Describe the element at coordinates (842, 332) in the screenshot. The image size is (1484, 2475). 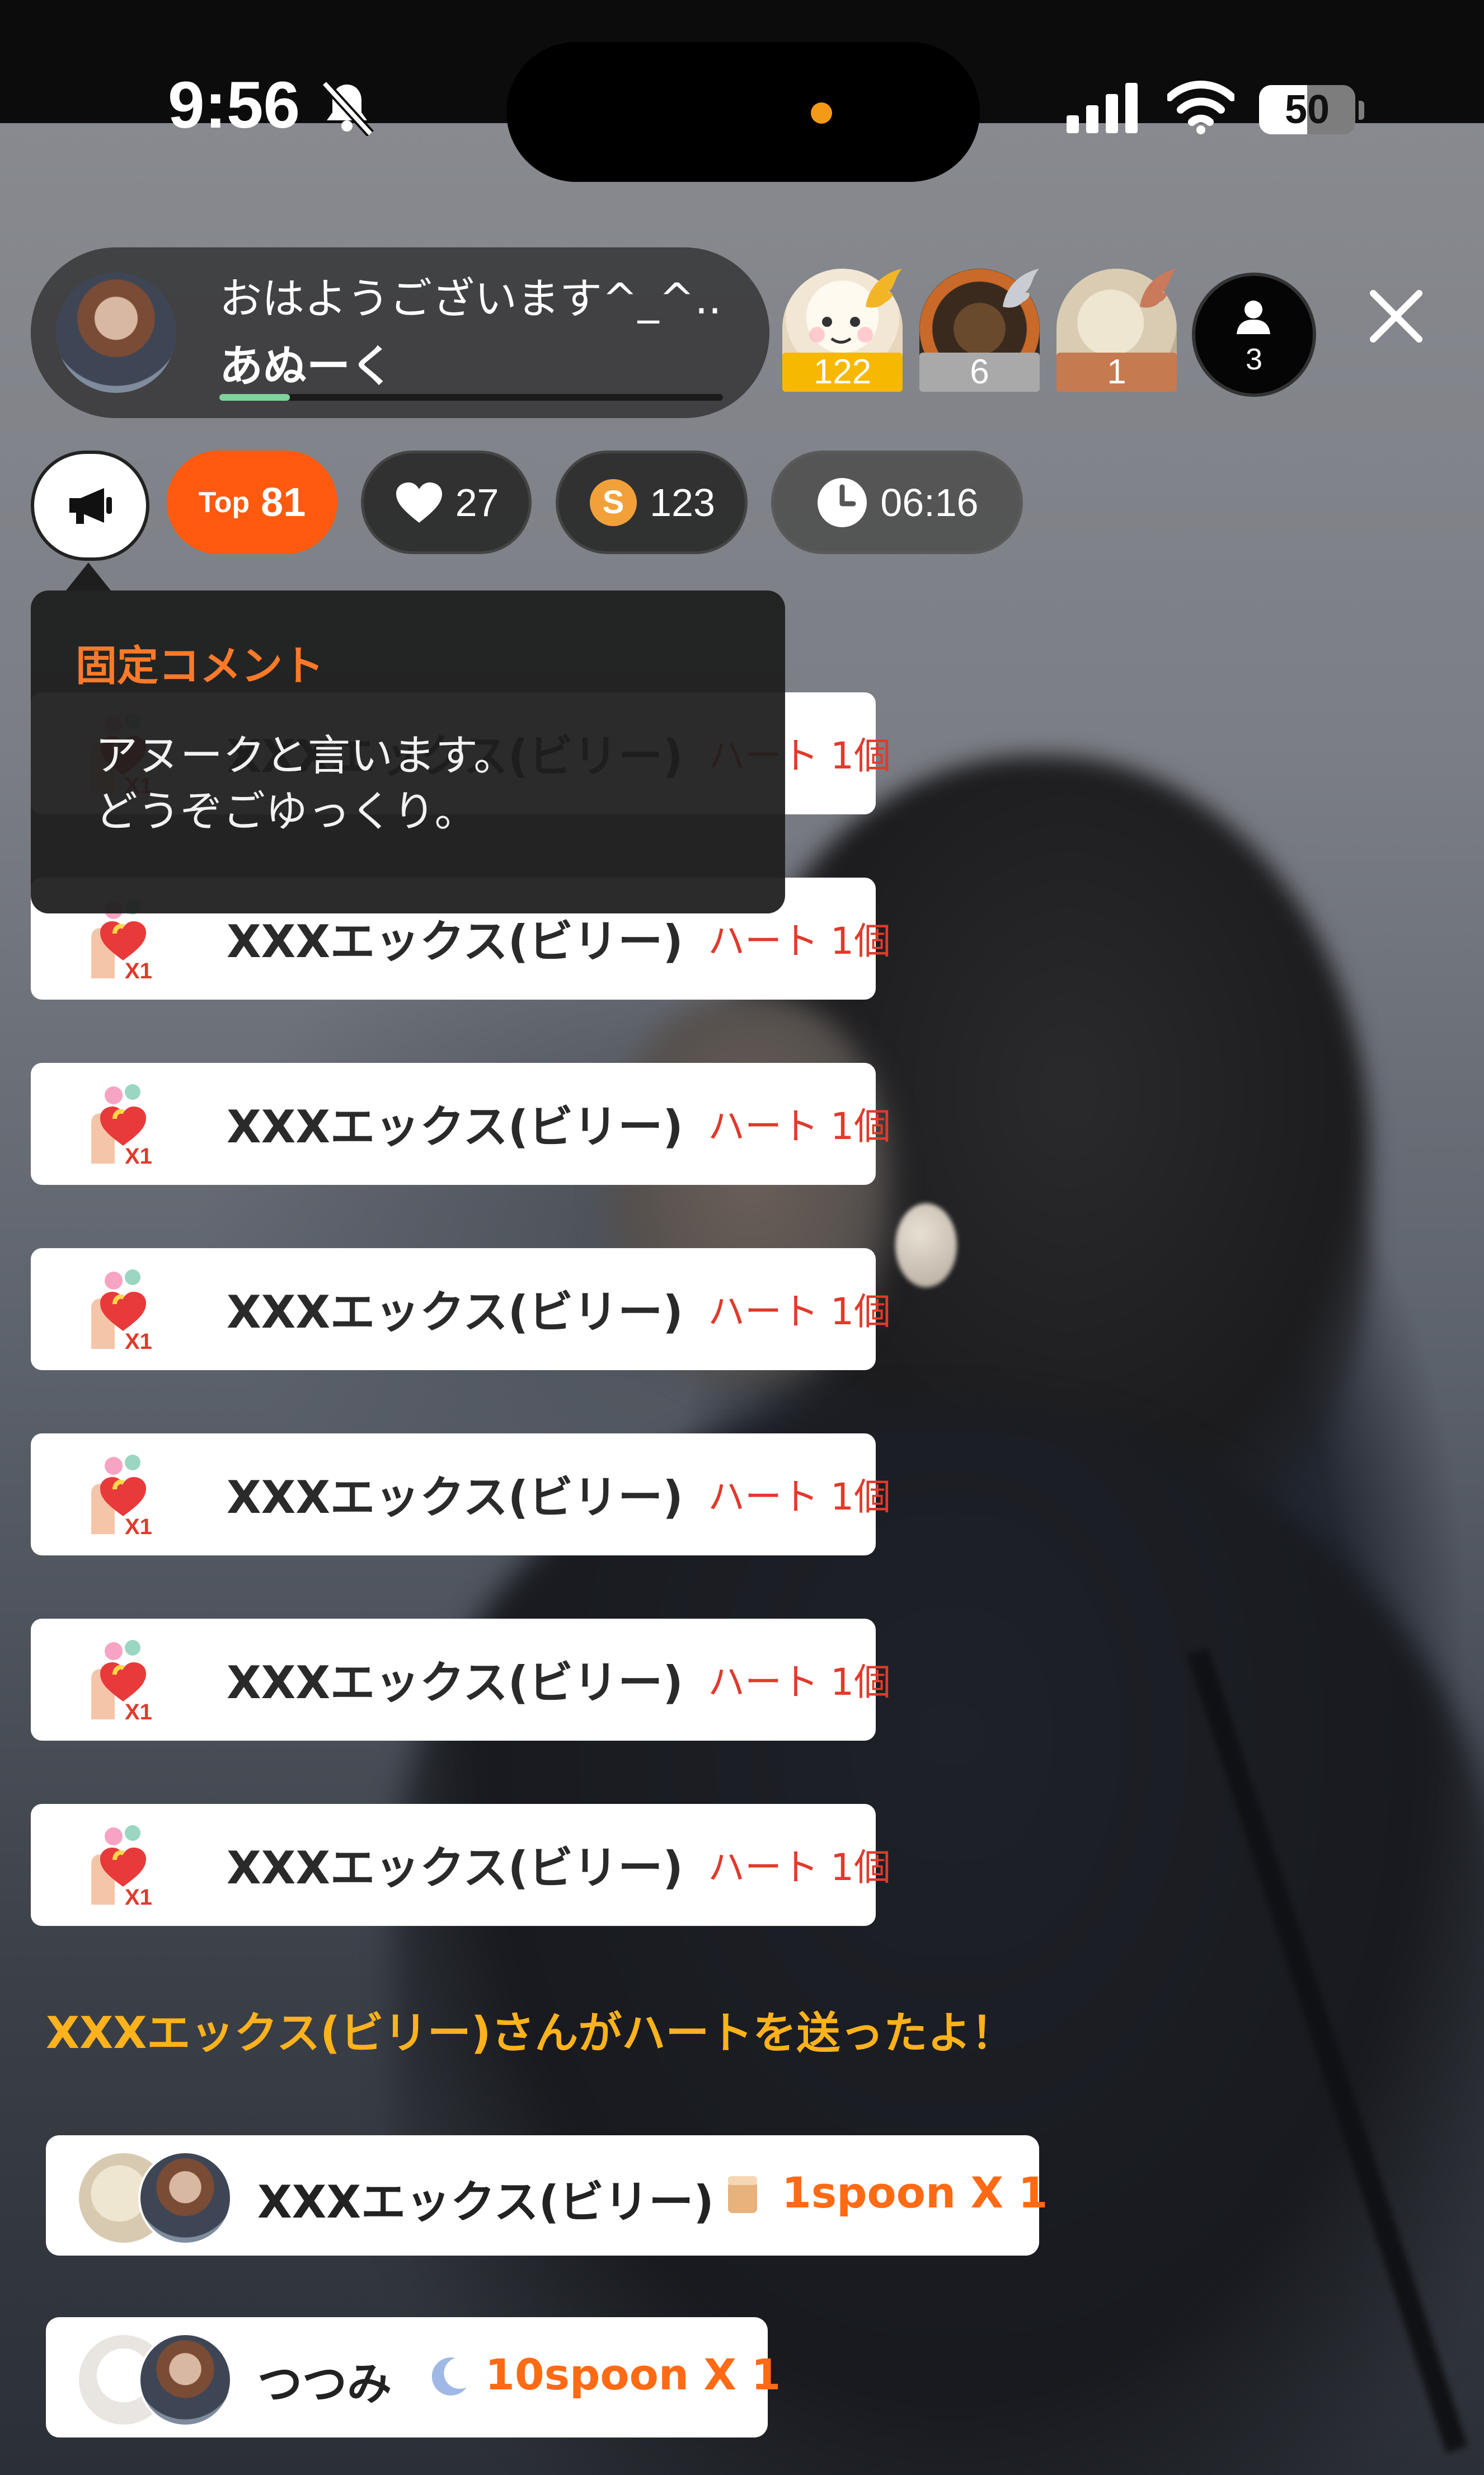
I see `rank-1-avatar: 122` at that location.